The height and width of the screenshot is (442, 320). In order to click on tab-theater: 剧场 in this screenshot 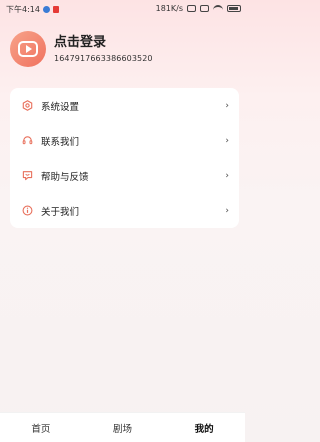, I will do `click(123, 428)`.